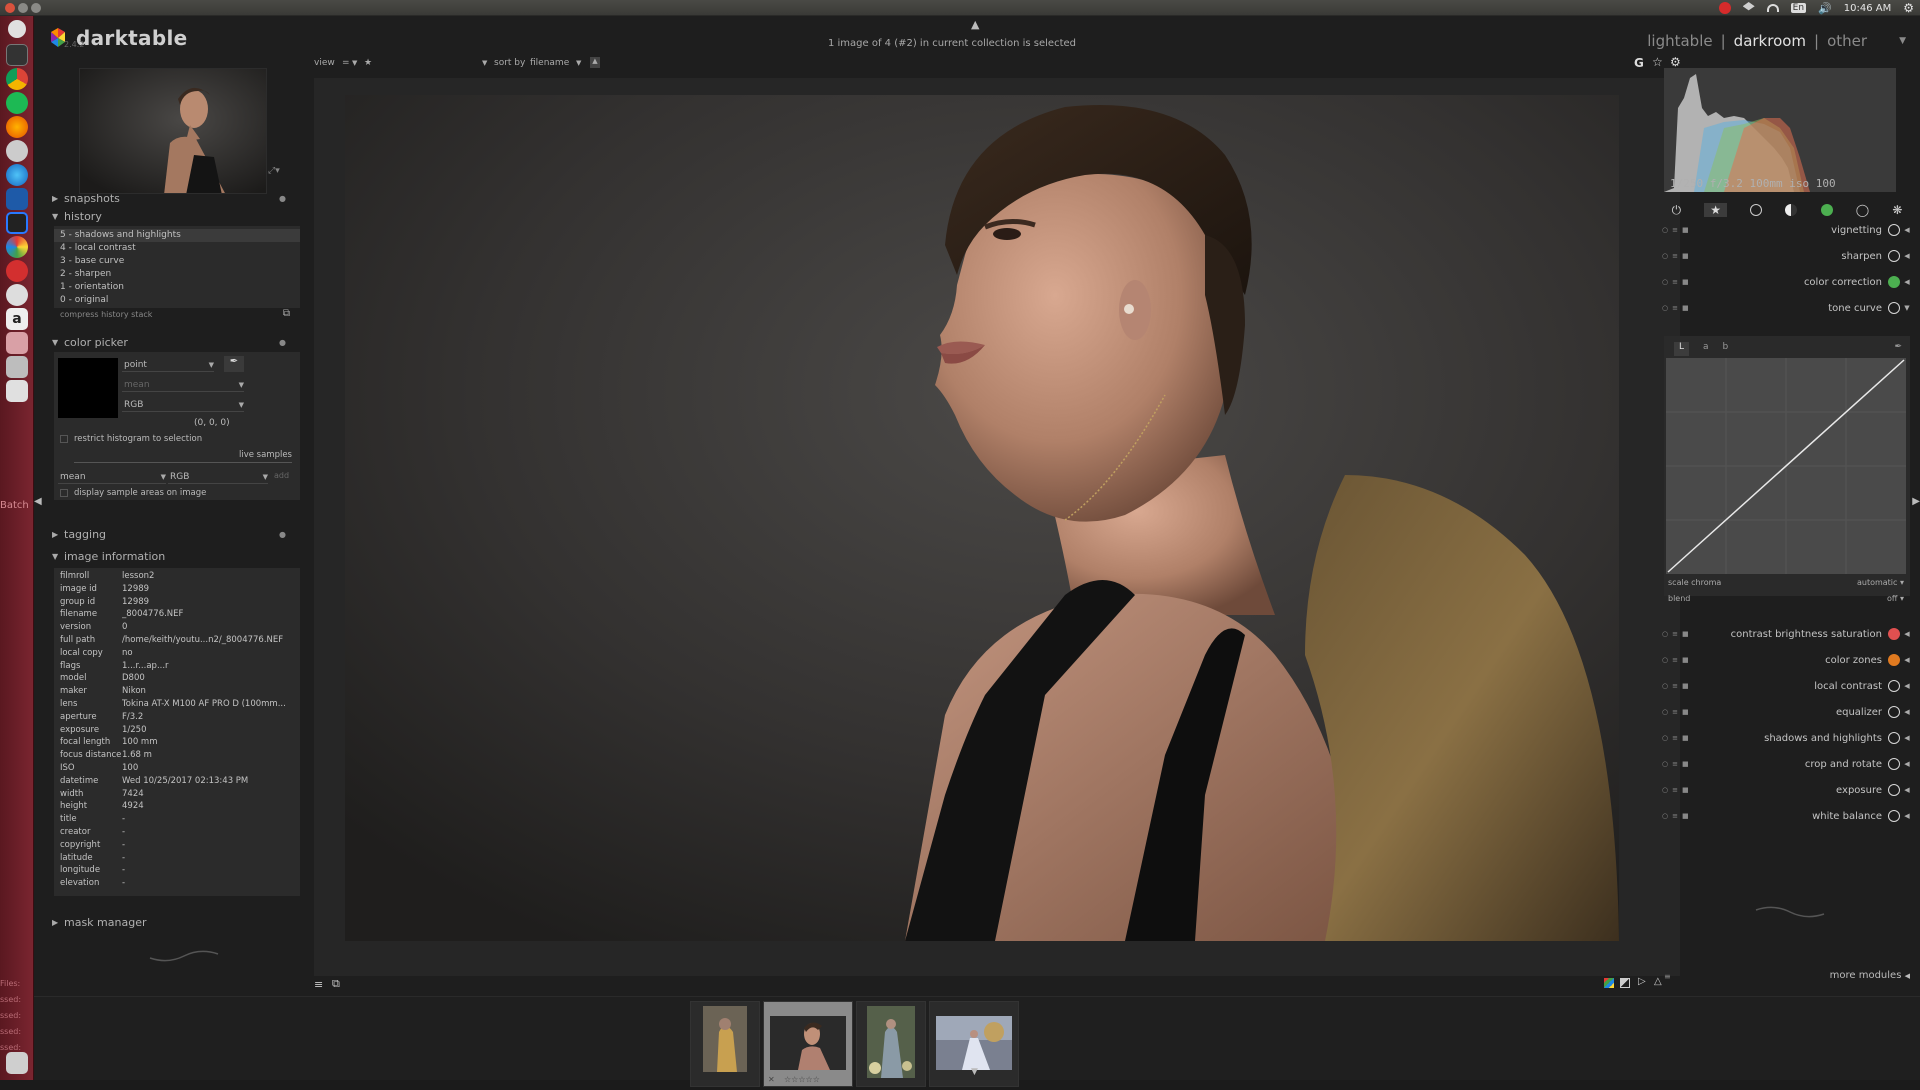 This screenshot has width=1920, height=1090. Describe the element at coordinates (177, 248) in the screenshot. I see `history-item: 4 - local contrast` at that location.